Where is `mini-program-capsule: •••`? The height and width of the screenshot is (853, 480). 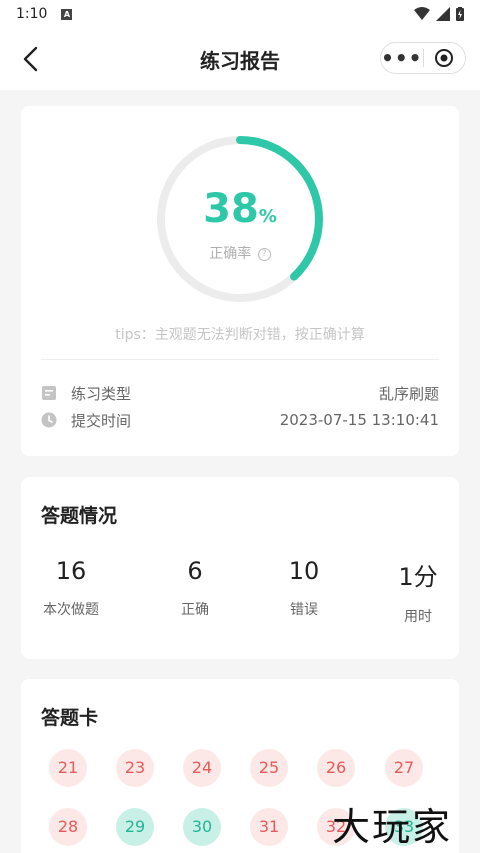
mini-program-capsule: ••• is located at coordinates (423, 58).